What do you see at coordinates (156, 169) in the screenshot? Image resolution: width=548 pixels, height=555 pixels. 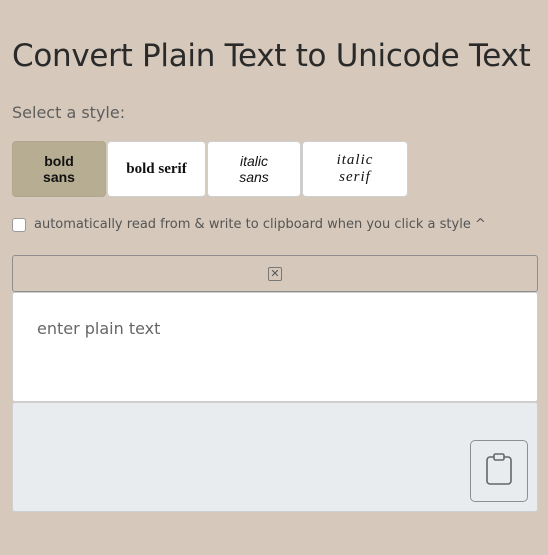 I see `style-button-bold-serif: bold serif` at bounding box center [156, 169].